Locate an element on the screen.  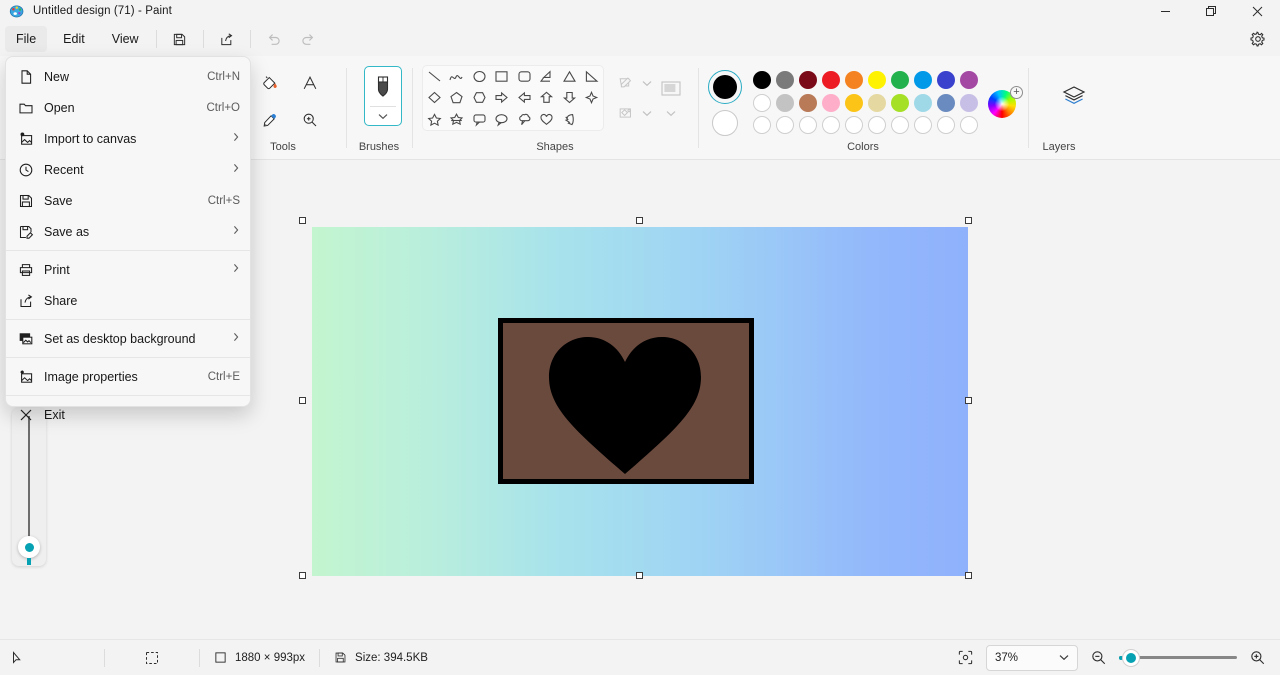
rounded-rectangle-shape is located at coordinates (524, 77).